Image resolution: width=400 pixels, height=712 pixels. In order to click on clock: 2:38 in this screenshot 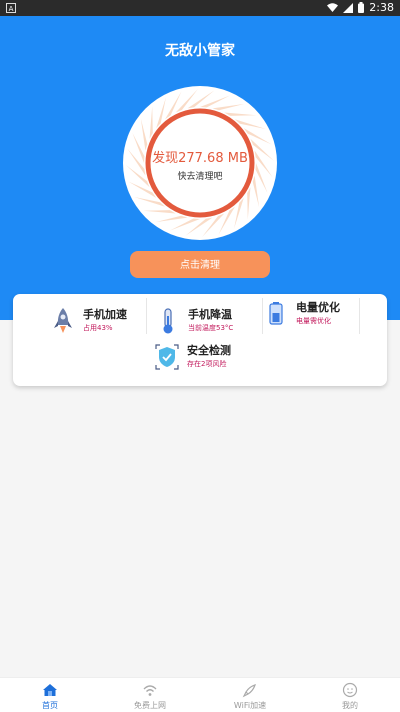, I will do `click(381, 7)`.